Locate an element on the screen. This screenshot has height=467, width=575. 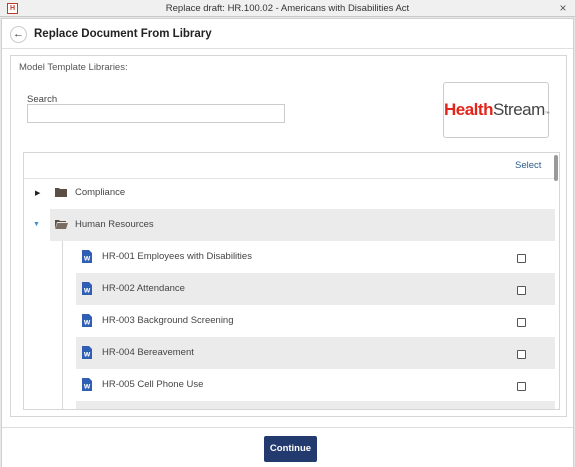
select-column-header: Select is located at coordinates (528, 165).